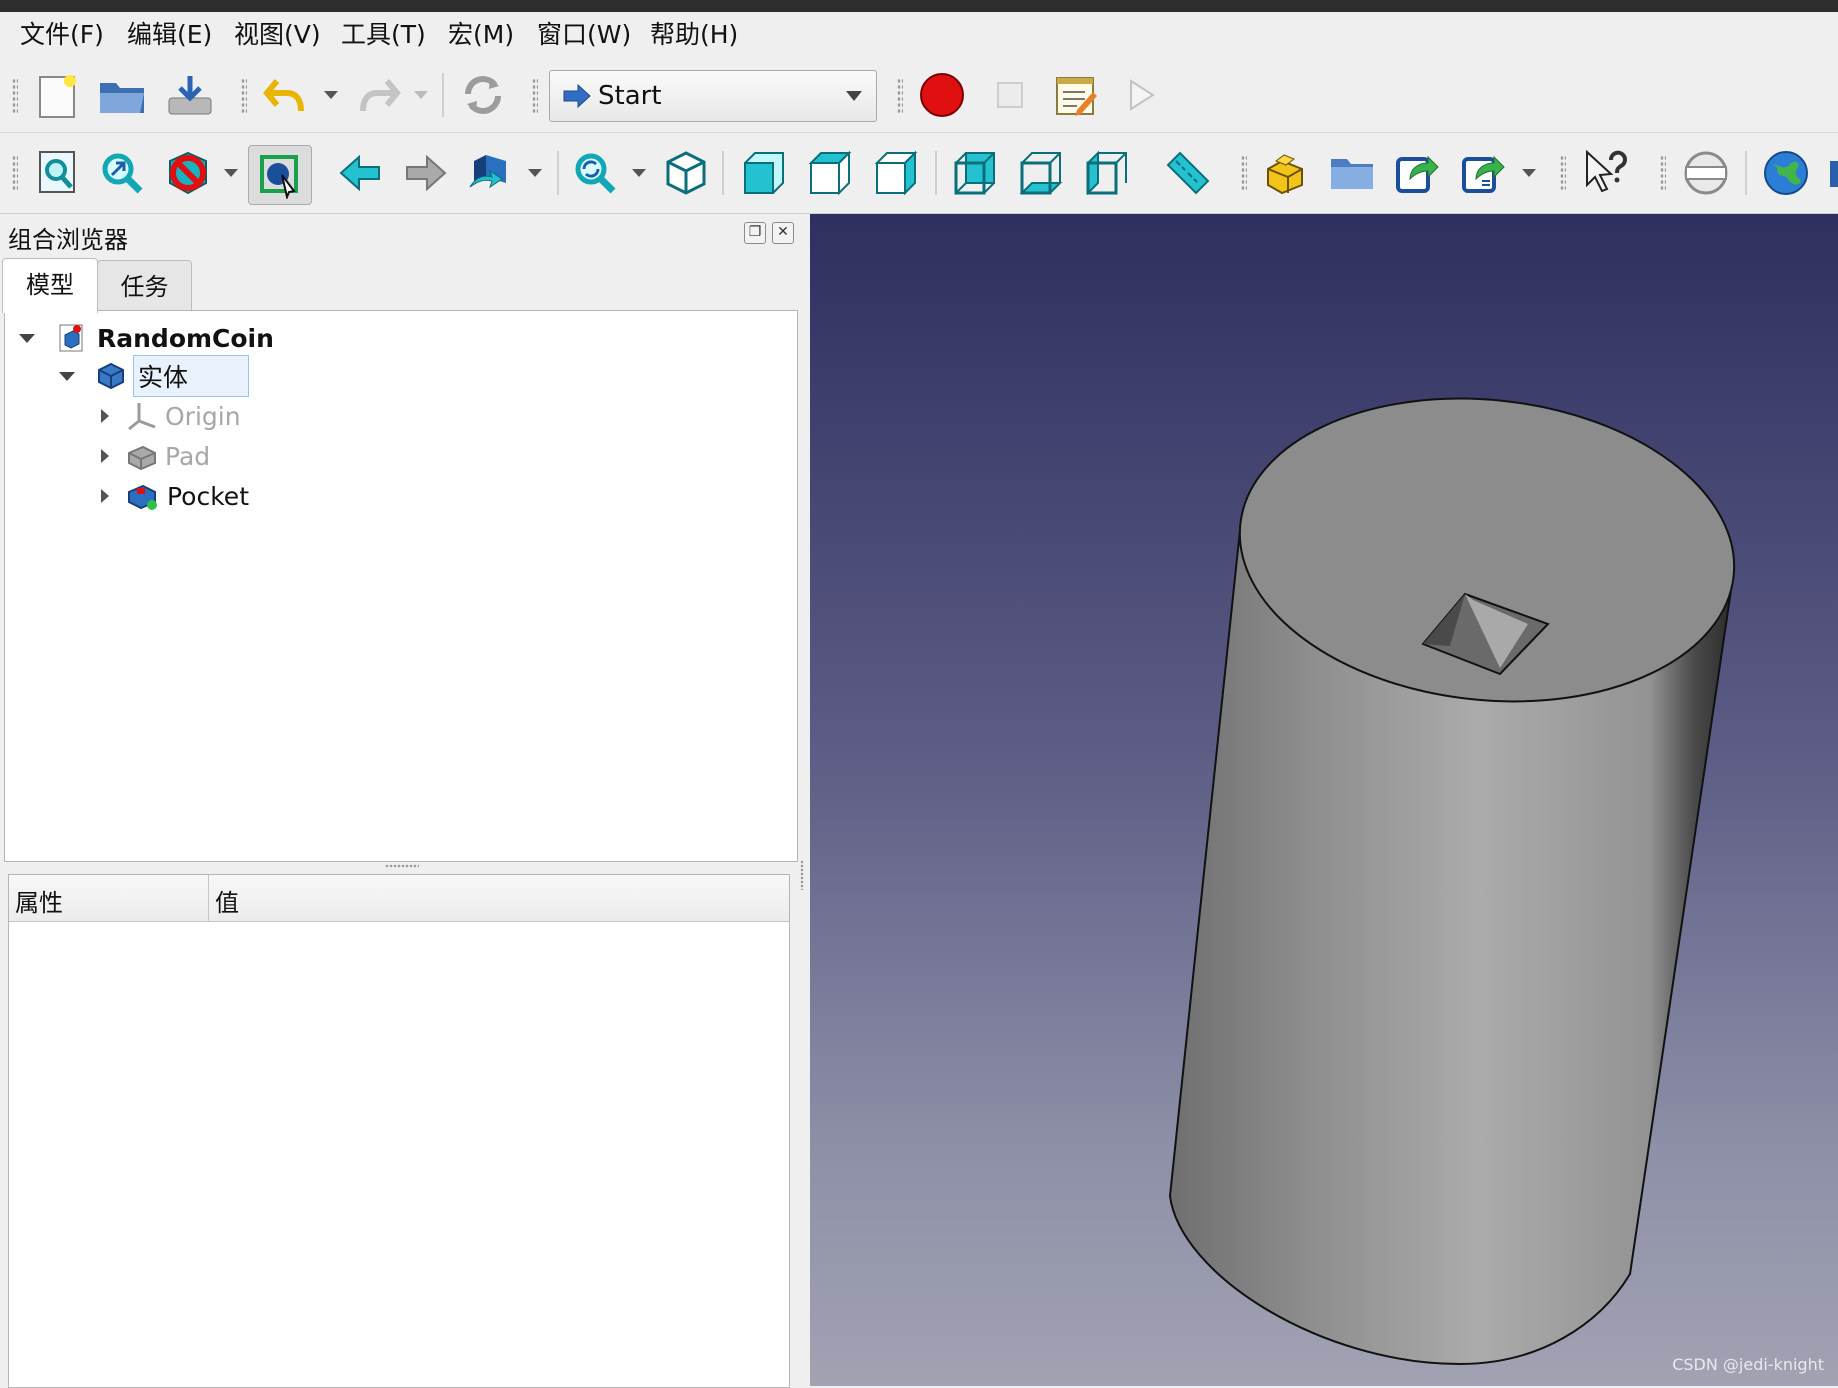 This screenshot has height=1388, width=1838. I want to click on macro-edit-button, so click(1076, 95).